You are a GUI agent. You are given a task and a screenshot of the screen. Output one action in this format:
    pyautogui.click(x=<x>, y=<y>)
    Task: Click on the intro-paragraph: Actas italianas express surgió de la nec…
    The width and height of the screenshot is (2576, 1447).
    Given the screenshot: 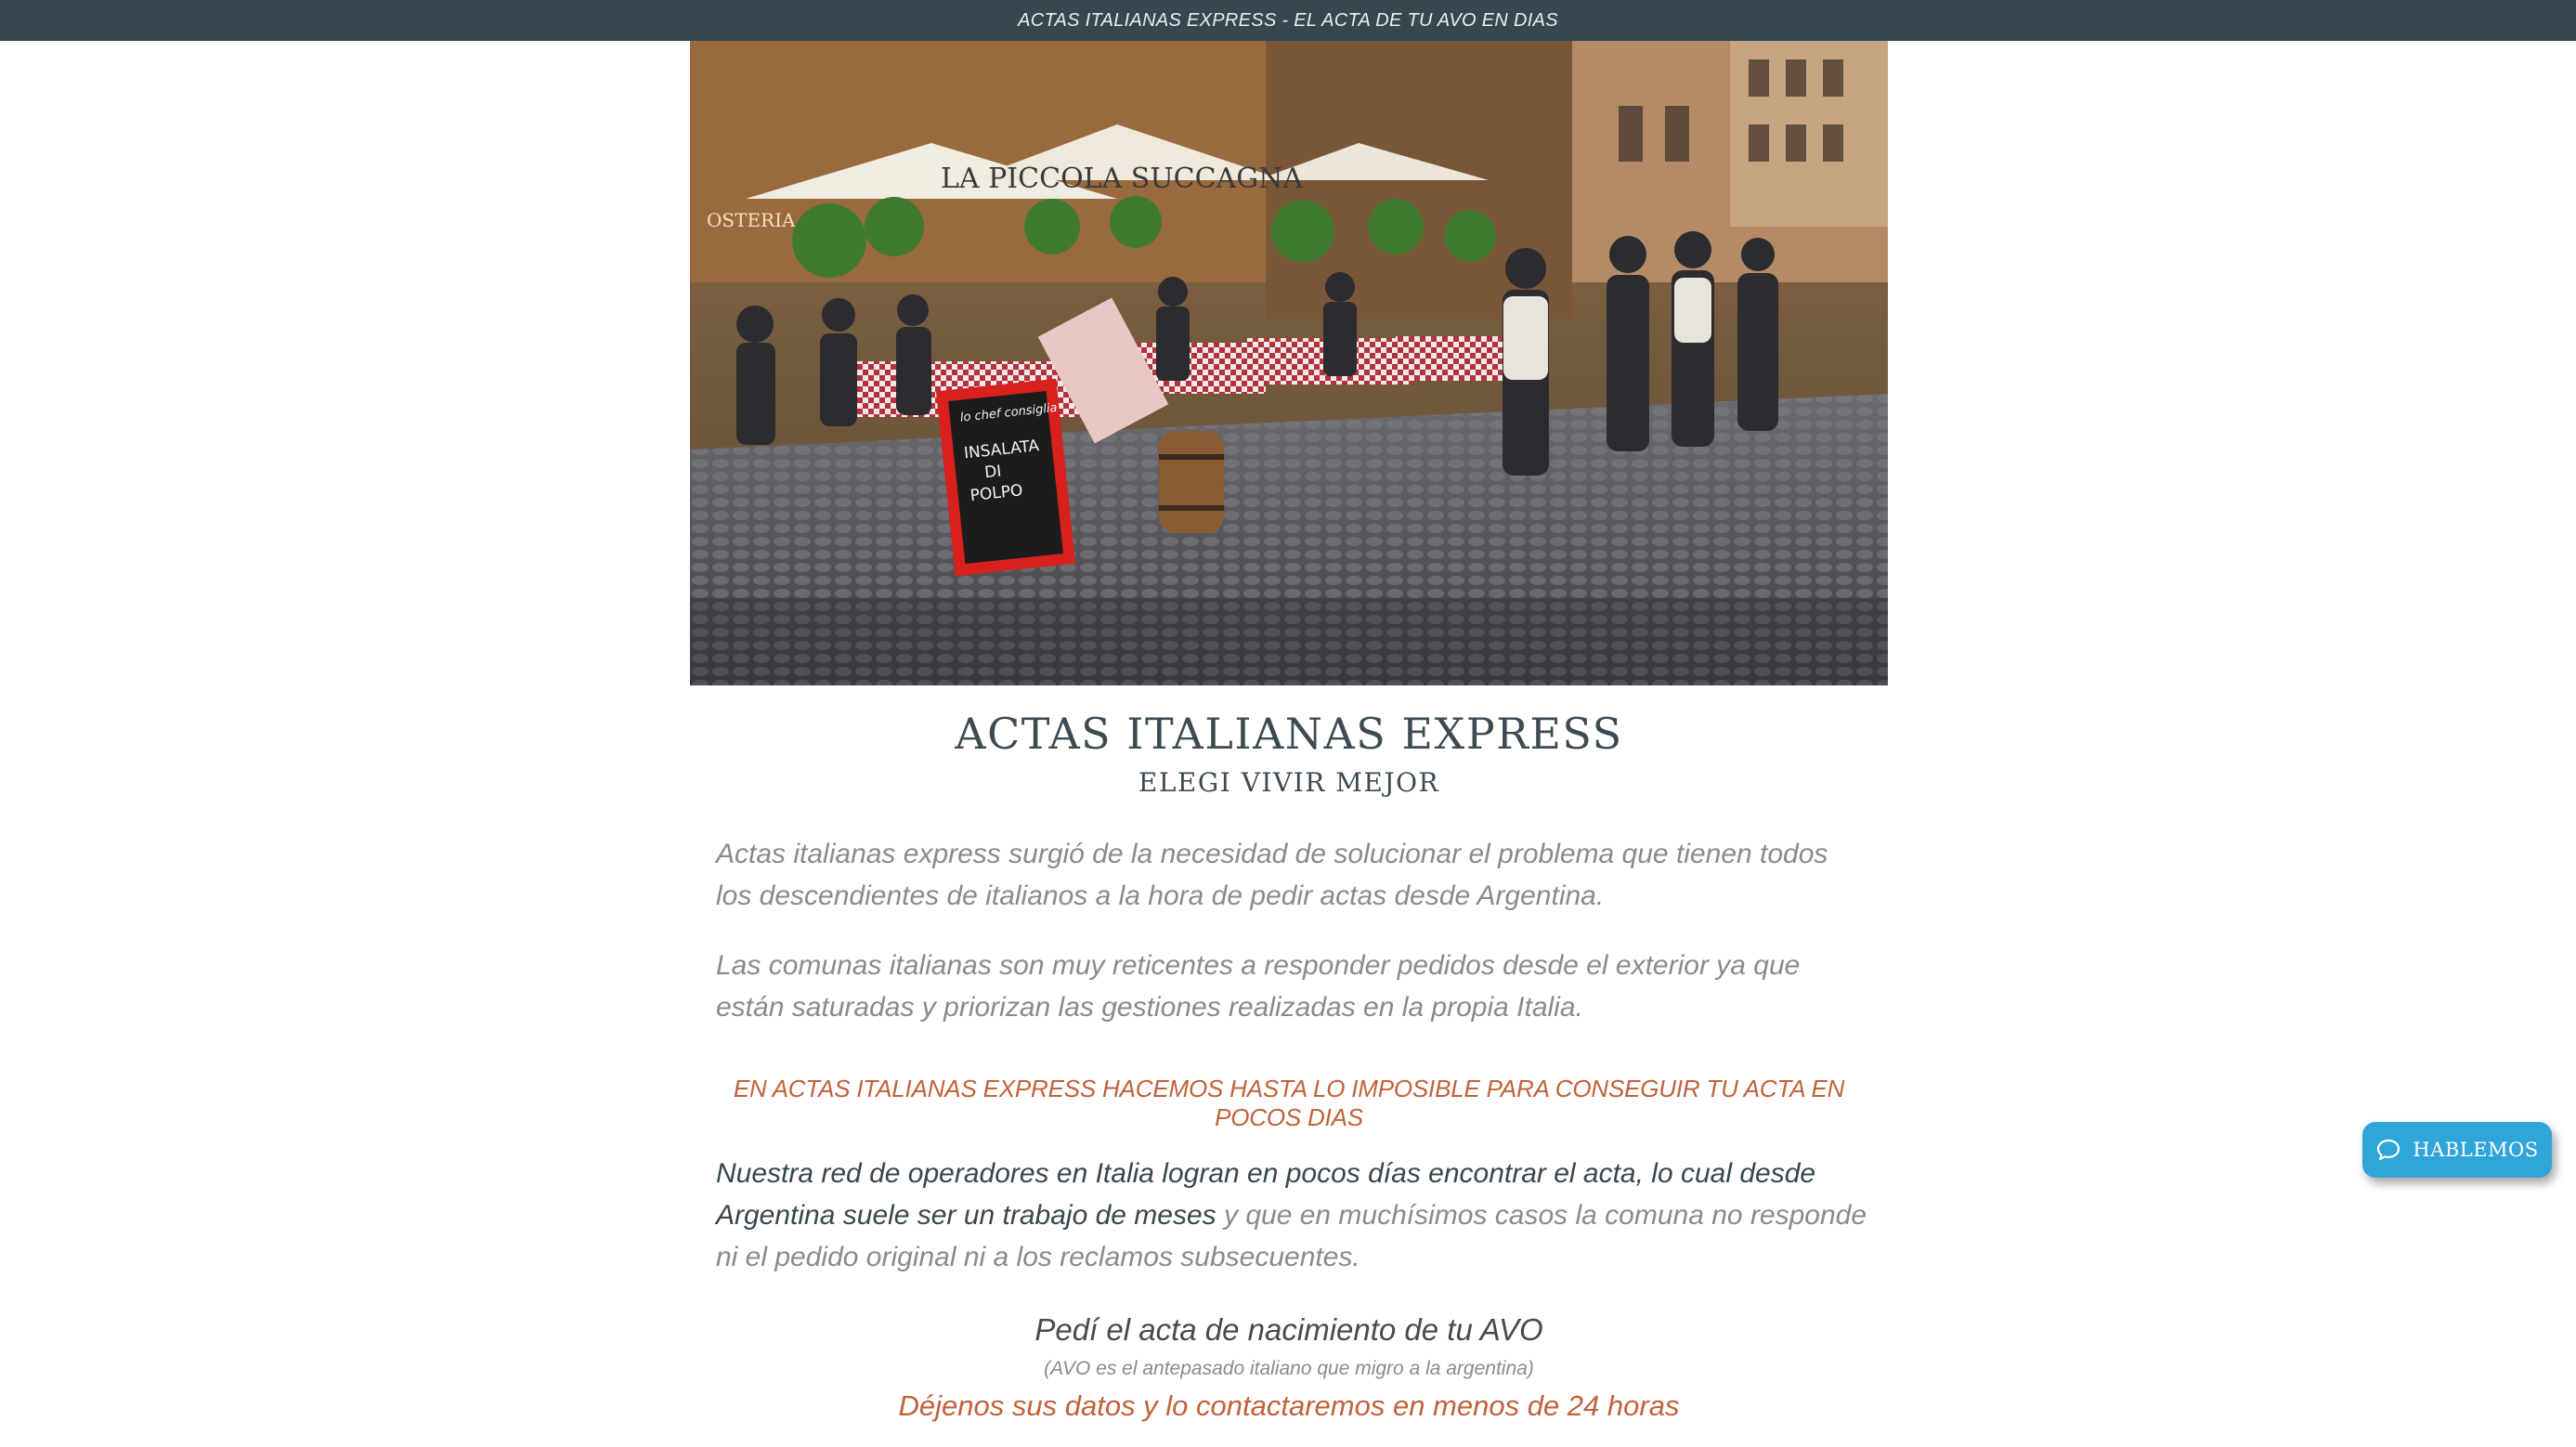 What is the action you would take?
    pyautogui.click(x=1272, y=875)
    